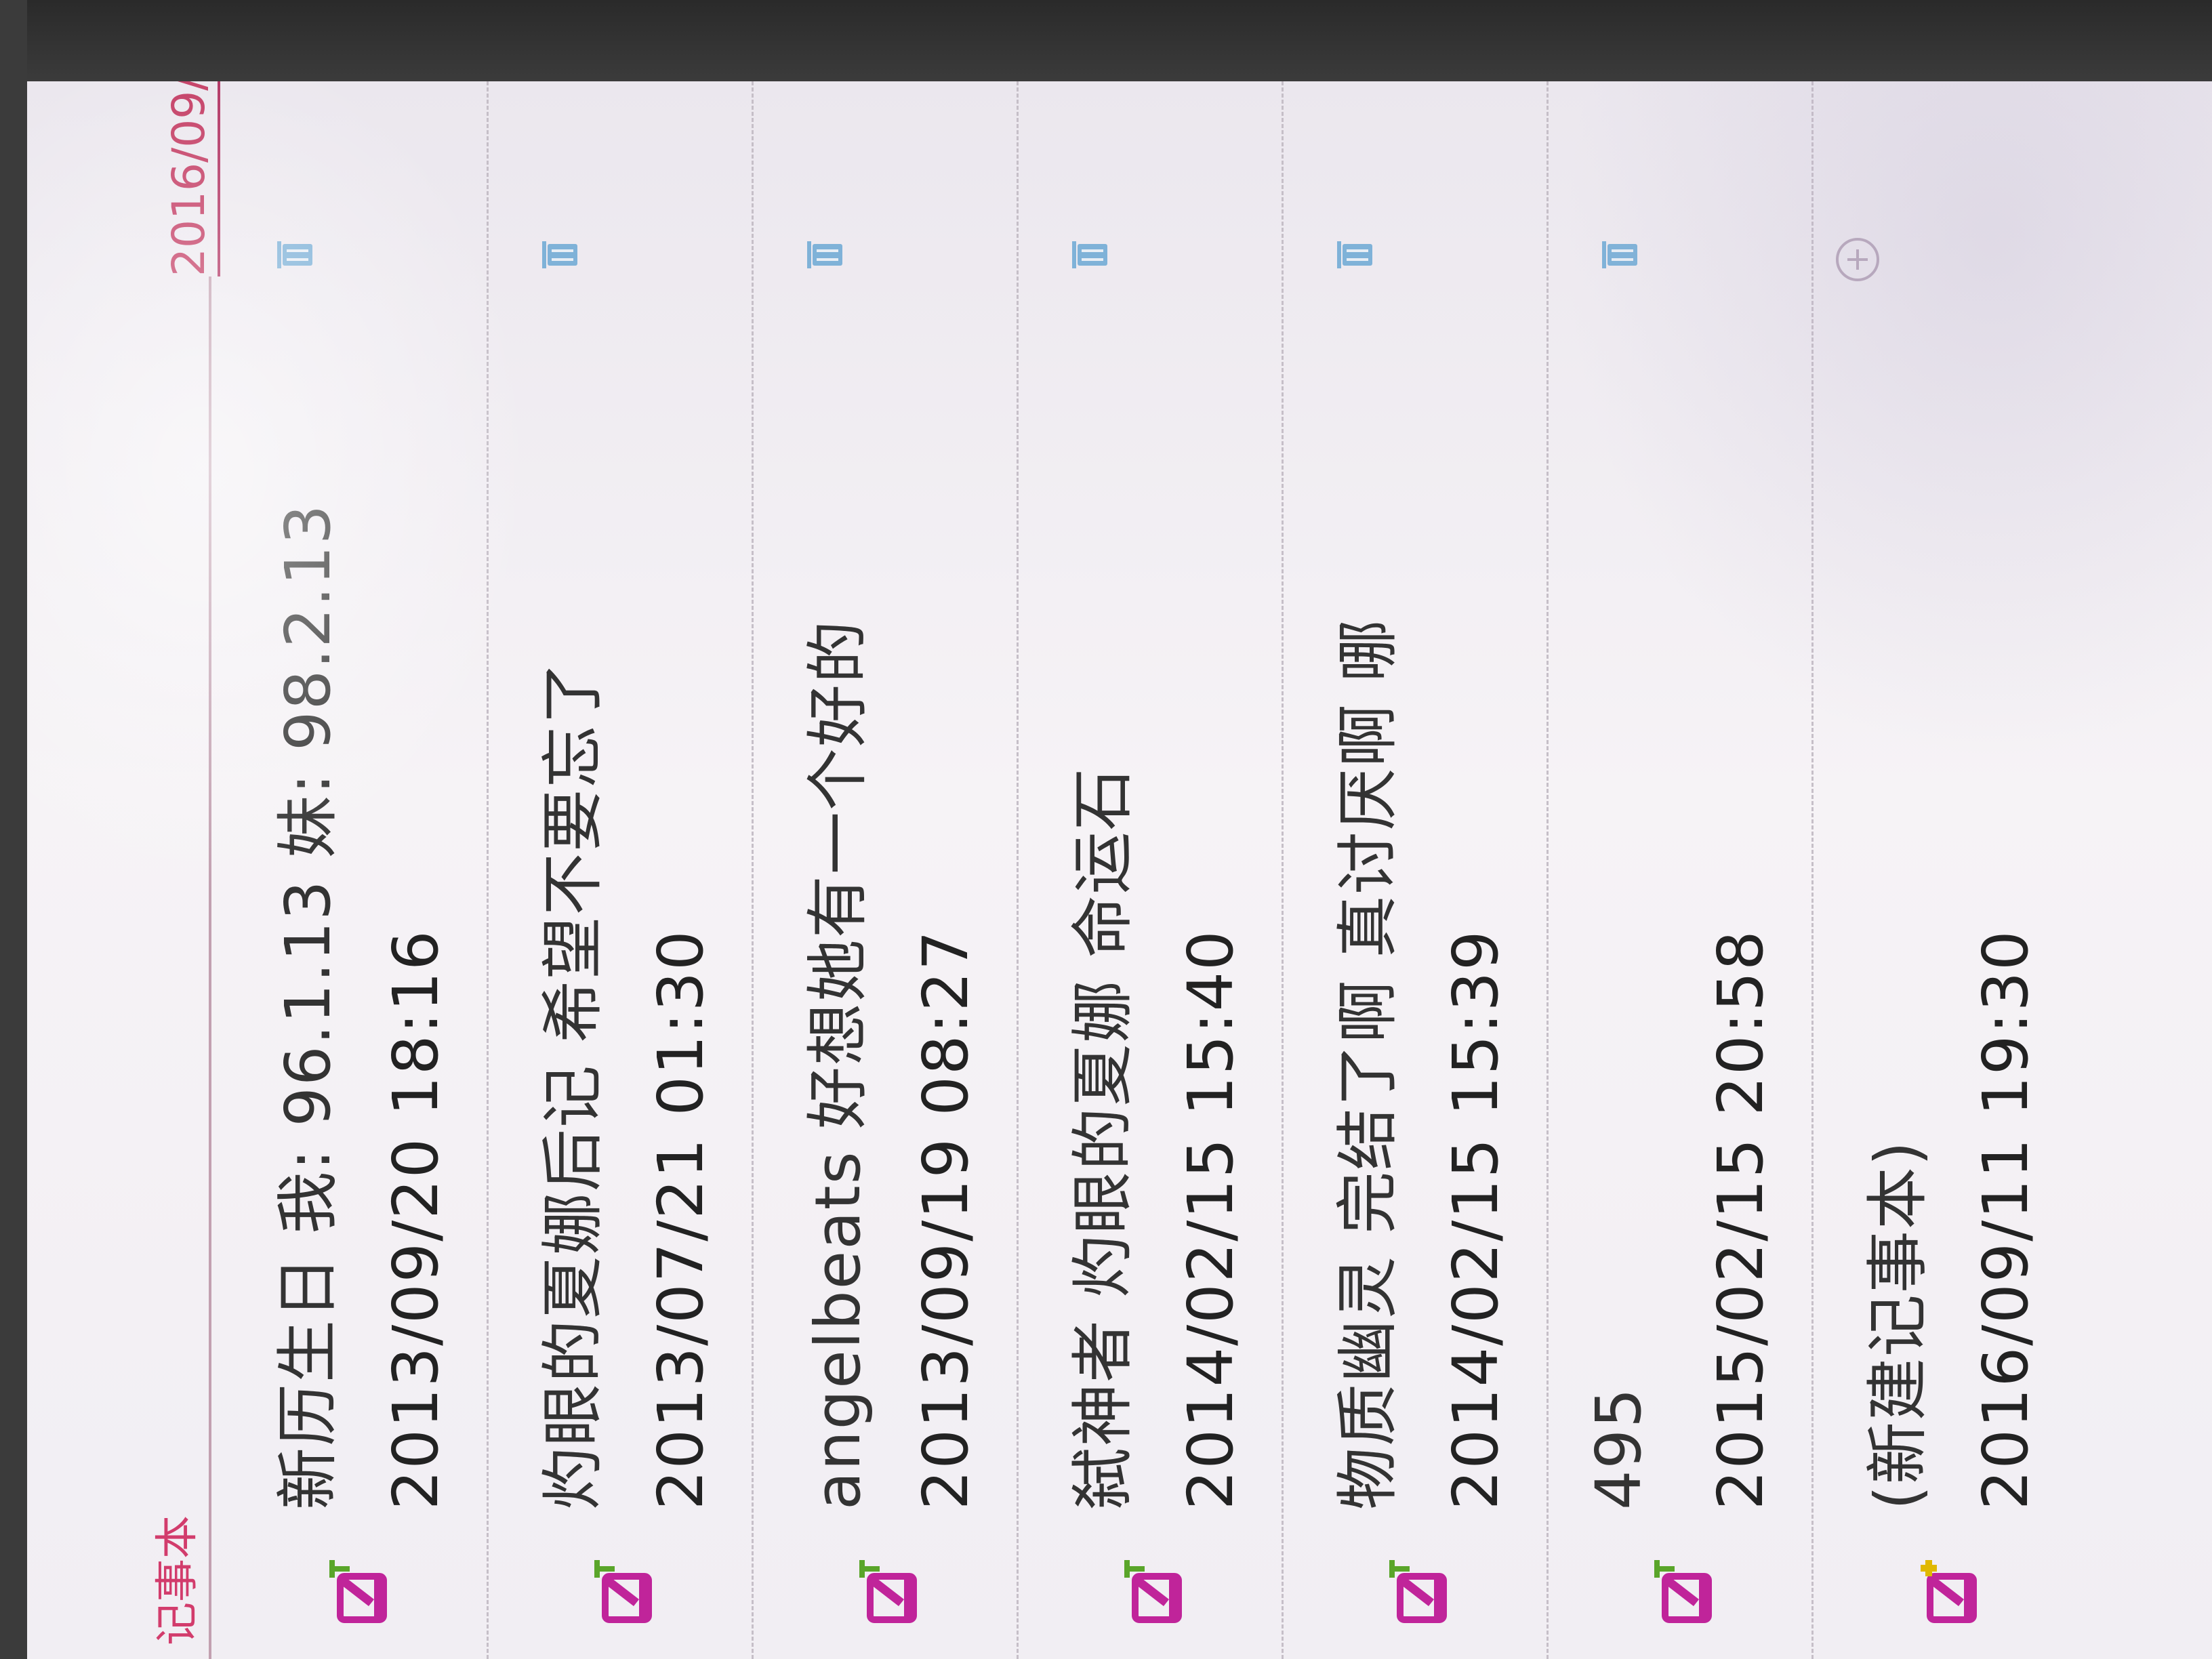  Describe the element at coordinates (1211, 1219) in the screenshot. I see `note-date: 2014/02/15 15:40` at that location.